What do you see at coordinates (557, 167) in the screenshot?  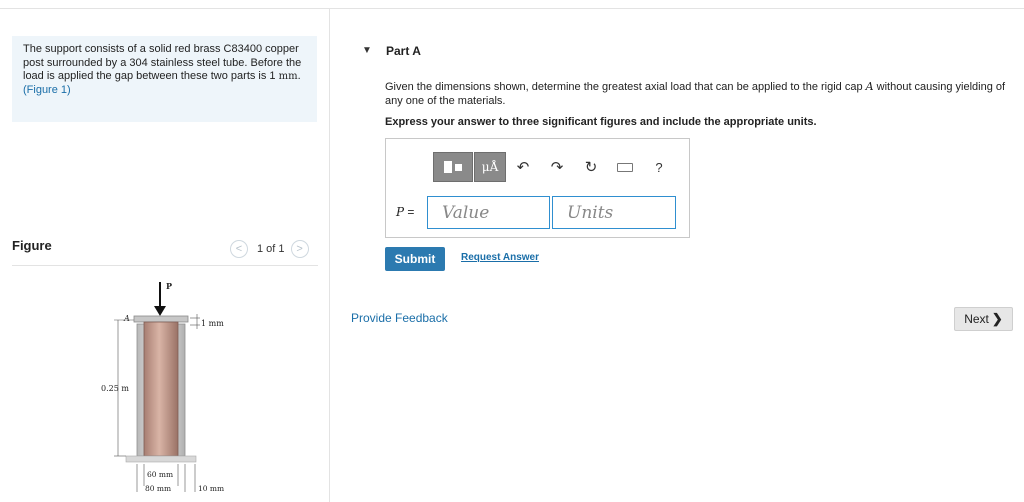 I see `redo-icon: ↷` at bounding box center [557, 167].